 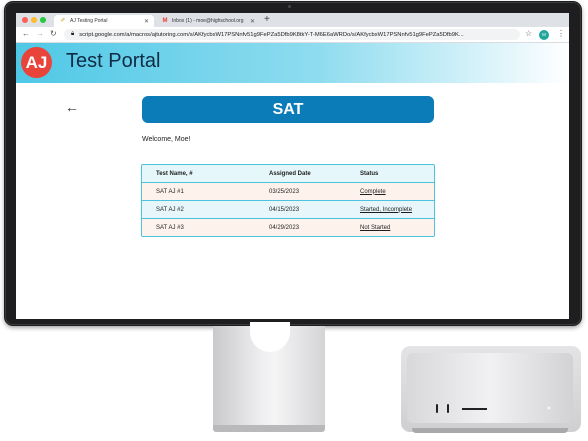 What do you see at coordinates (373, 192) in the screenshot?
I see `status-link: Complete` at bounding box center [373, 192].